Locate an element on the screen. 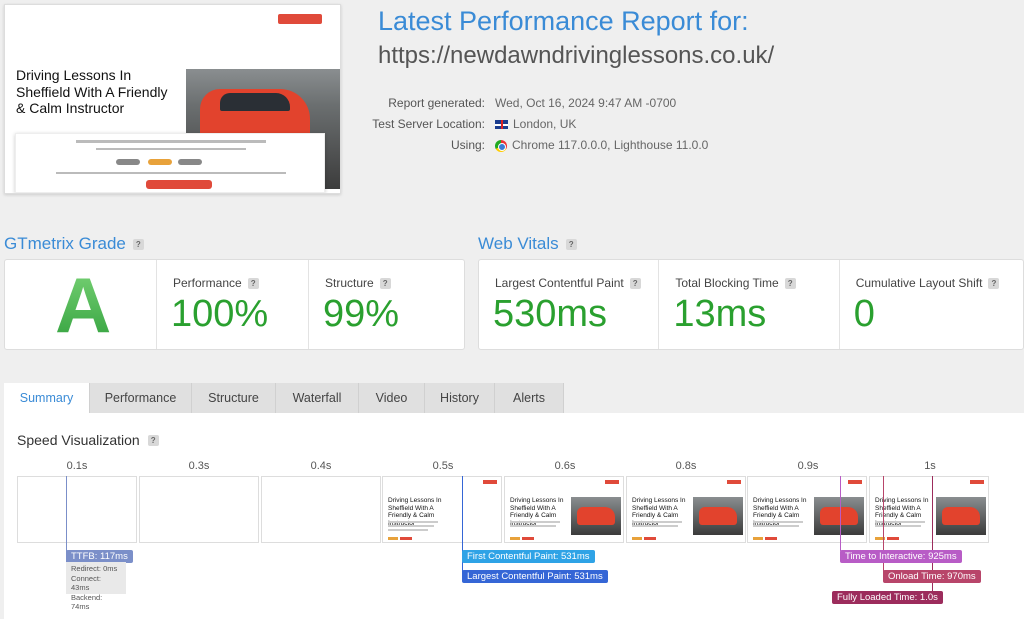 The width and height of the screenshot is (1024, 619). timeline-label: 0.8s is located at coordinates (686, 466).